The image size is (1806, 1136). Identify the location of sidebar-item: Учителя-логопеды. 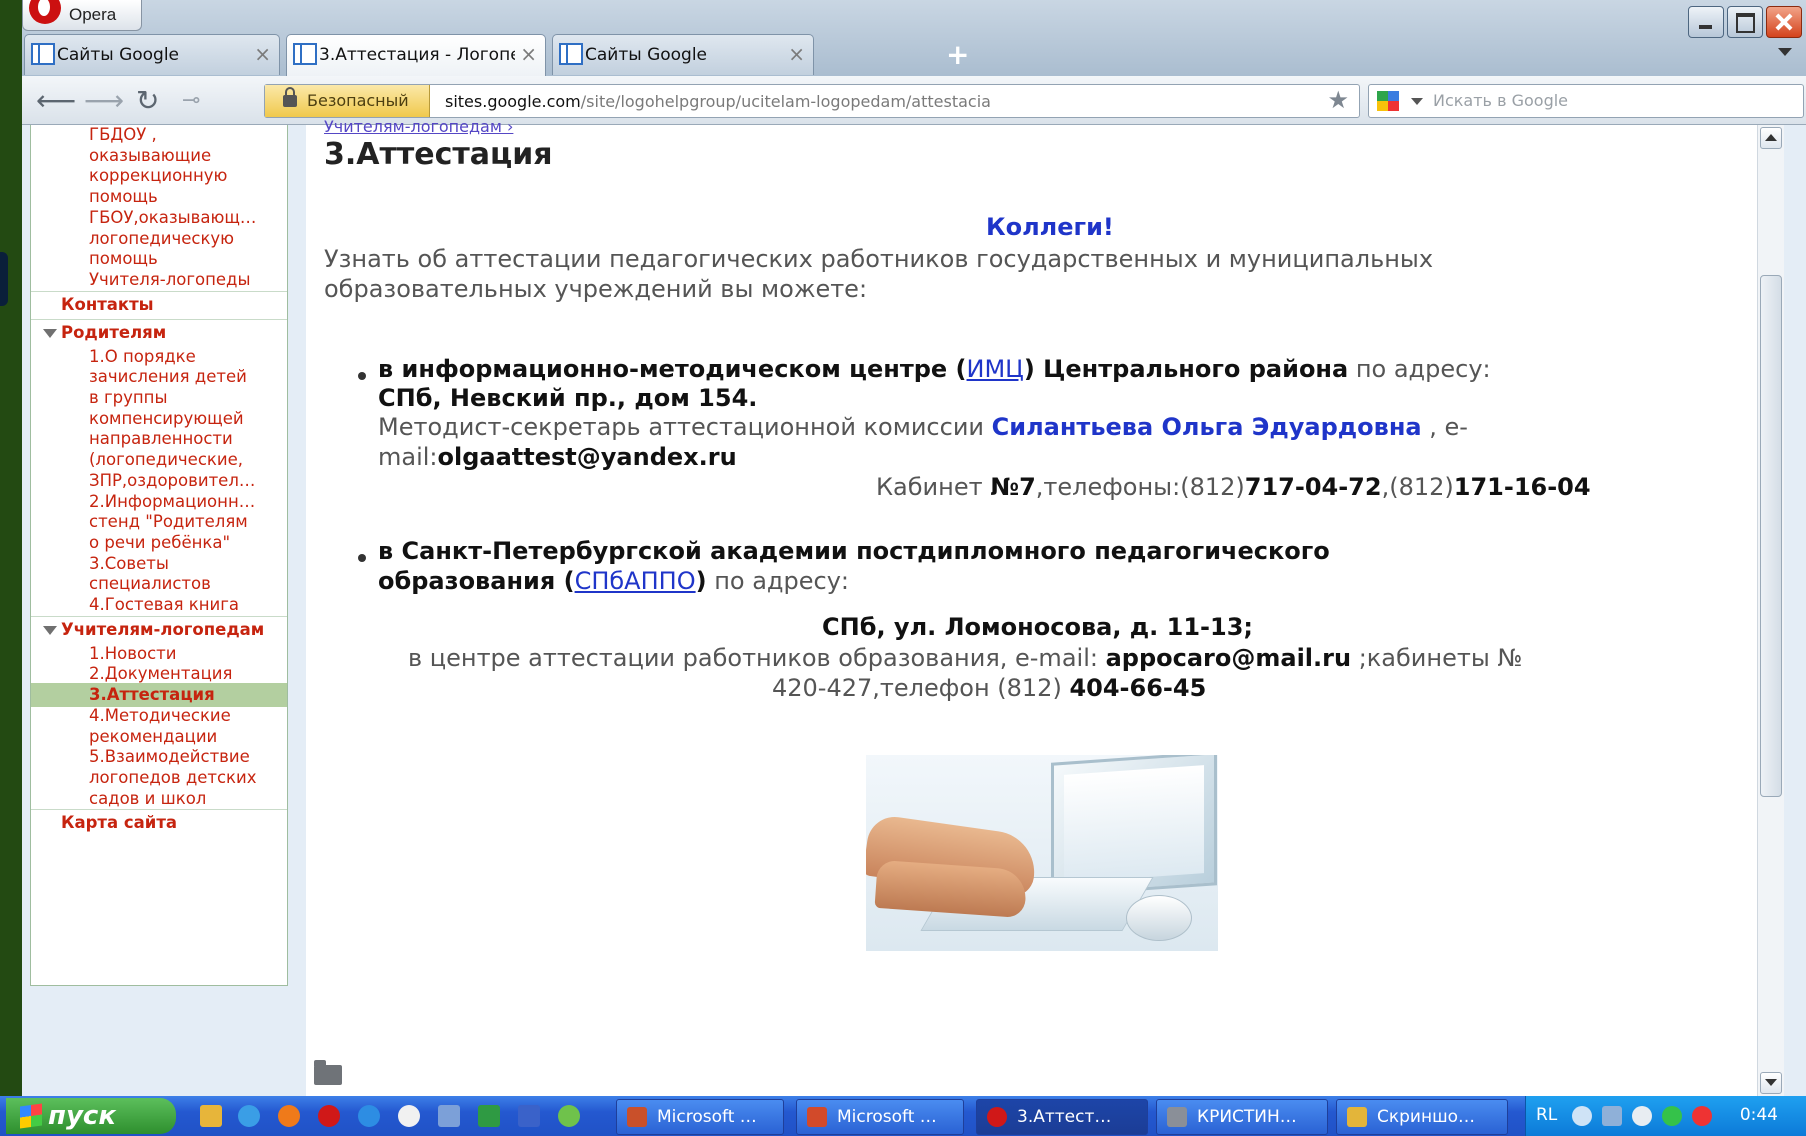
(159, 280).